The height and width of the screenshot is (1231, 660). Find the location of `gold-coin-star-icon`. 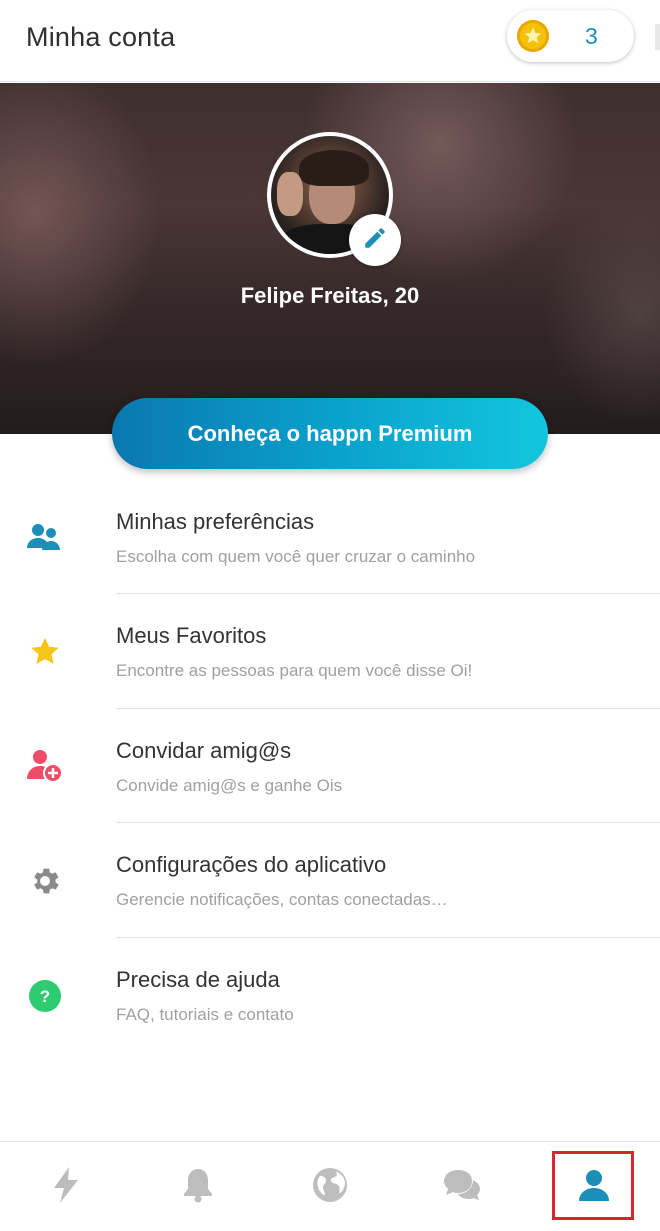

gold-coin-star-icon is located at coordinates (533, 36).